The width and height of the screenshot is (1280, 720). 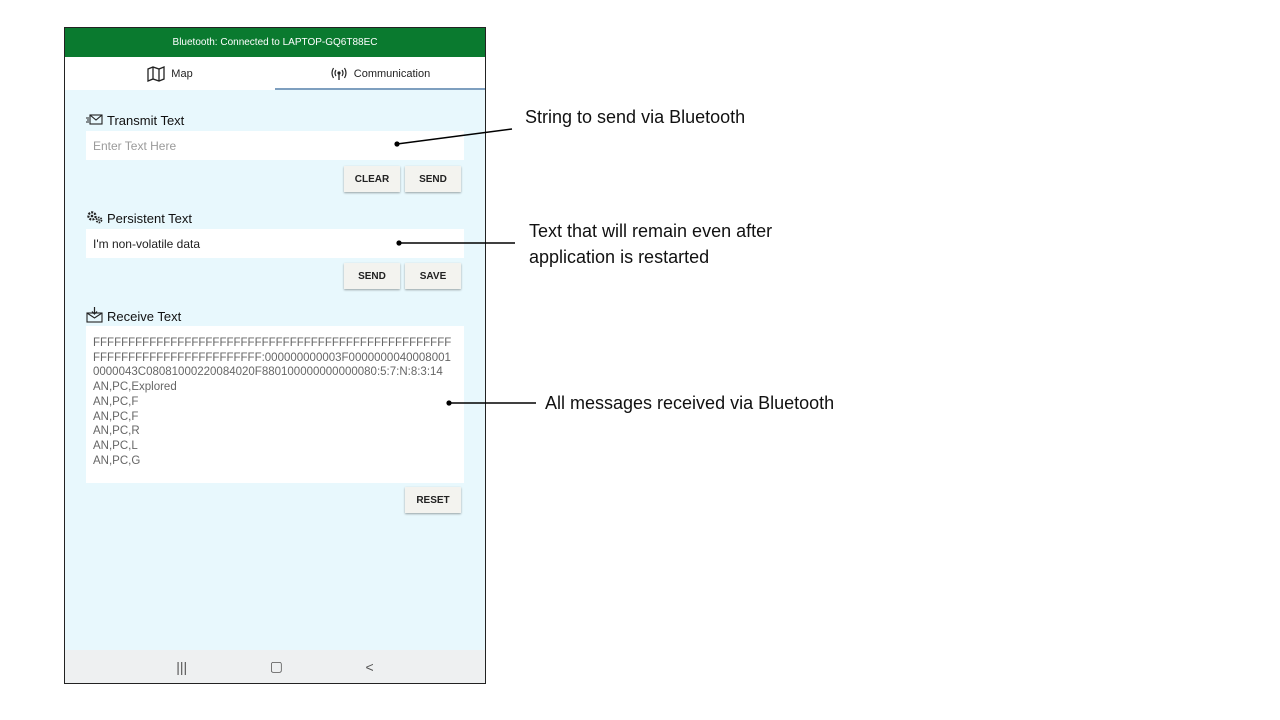 What do you see at coordinates (449, 403) in the screenshot?
I see `receive-pointer-dot` at bounding box center [449, 403].